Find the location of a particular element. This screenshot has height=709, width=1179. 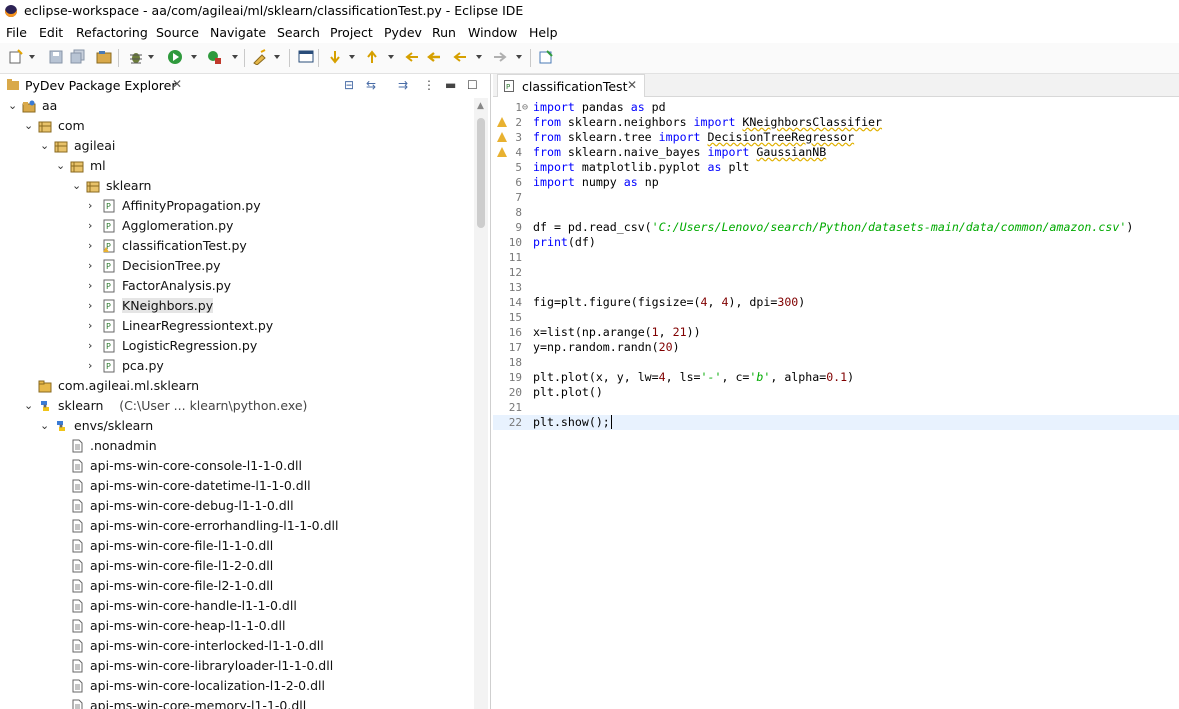

run-icon is located at coordinates (175, 57).